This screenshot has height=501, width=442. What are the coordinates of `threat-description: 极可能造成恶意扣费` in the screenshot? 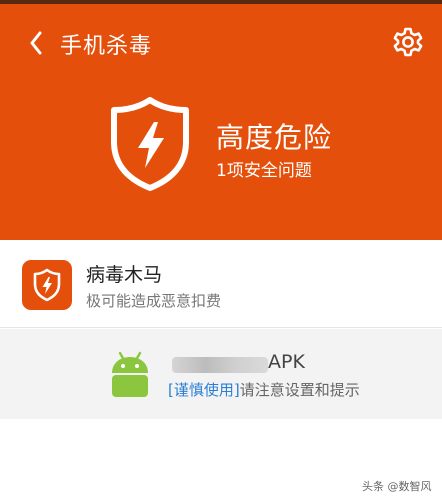 It's located at (154, 301).